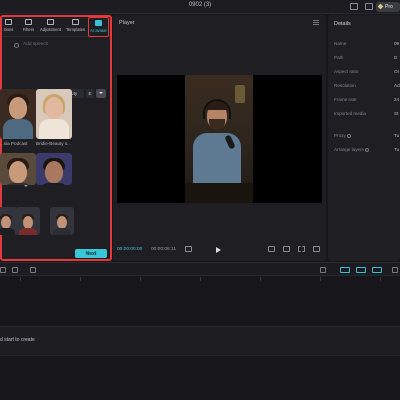  Describe the element at coordinates (397, 71) in the screenshot. I see `detail-value-aspect: Or` at that location.